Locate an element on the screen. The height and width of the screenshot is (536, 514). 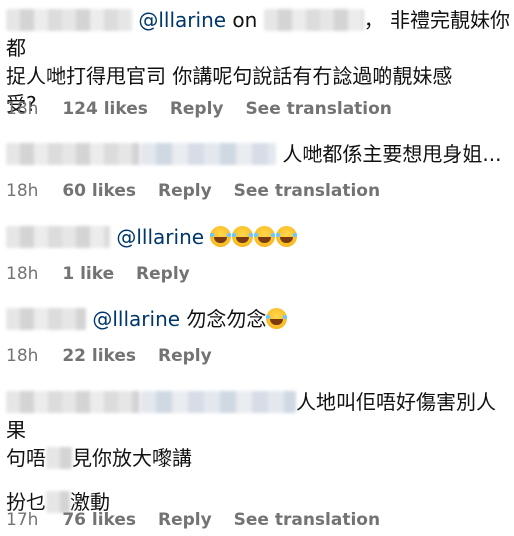
comment-5-line2b: 見你放大嚟講 is located at coordinates (132, 458).